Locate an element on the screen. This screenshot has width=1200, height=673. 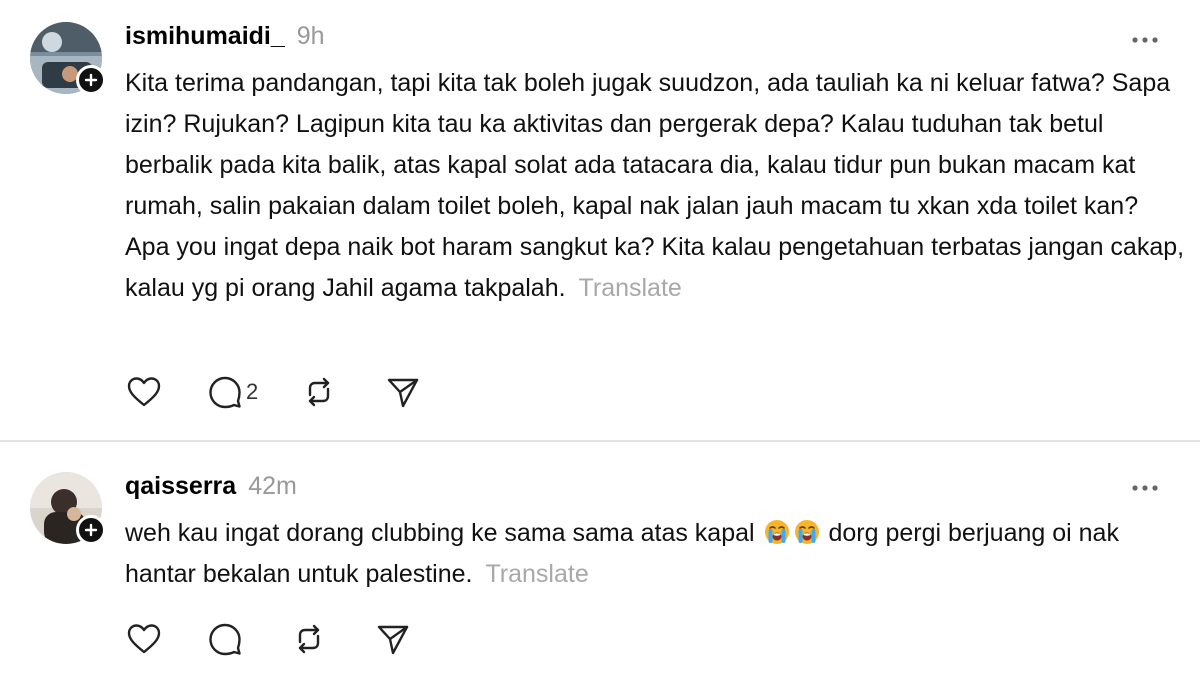
timestamp: 42m is located at coordinates (272, 486).